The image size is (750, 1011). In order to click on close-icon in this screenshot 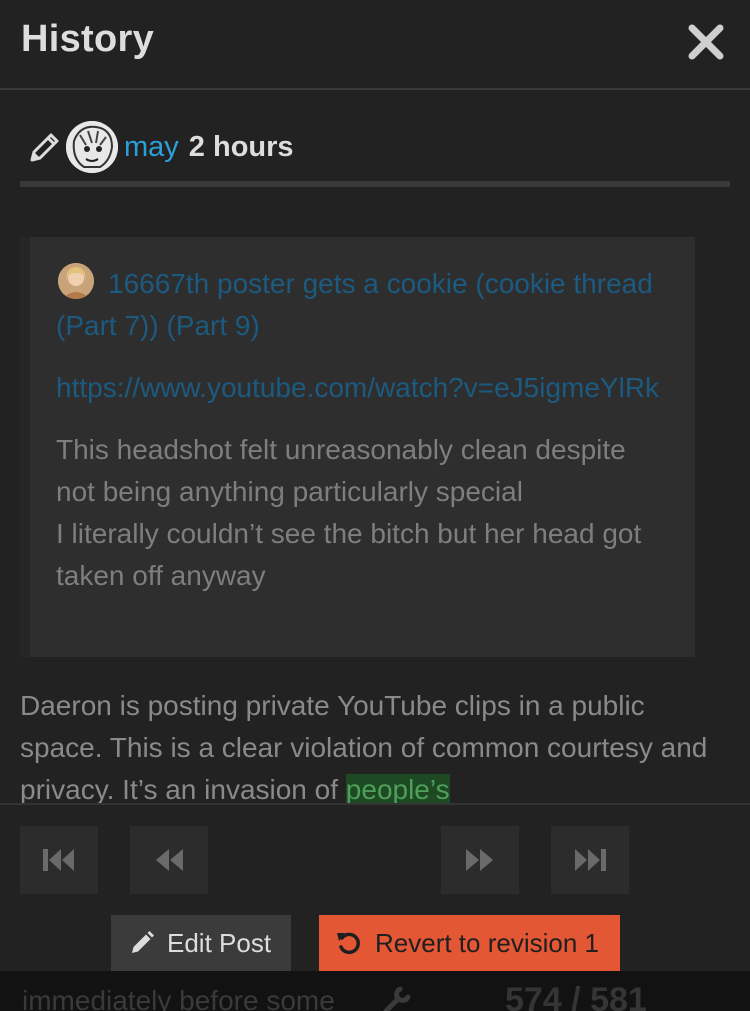, I will do `click(706, 42)`.